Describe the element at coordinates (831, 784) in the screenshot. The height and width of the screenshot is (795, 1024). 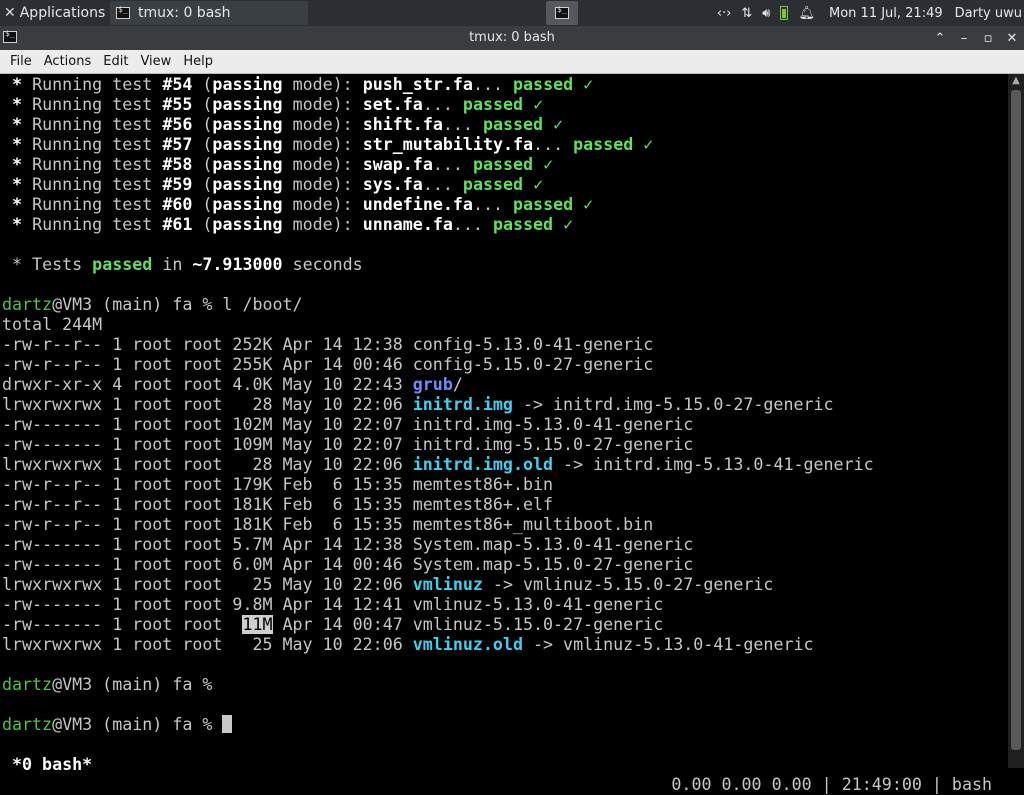
I see `tmux-status-right: 0.00 0.00 0.00 | 21:49:00 | bash` at that location.